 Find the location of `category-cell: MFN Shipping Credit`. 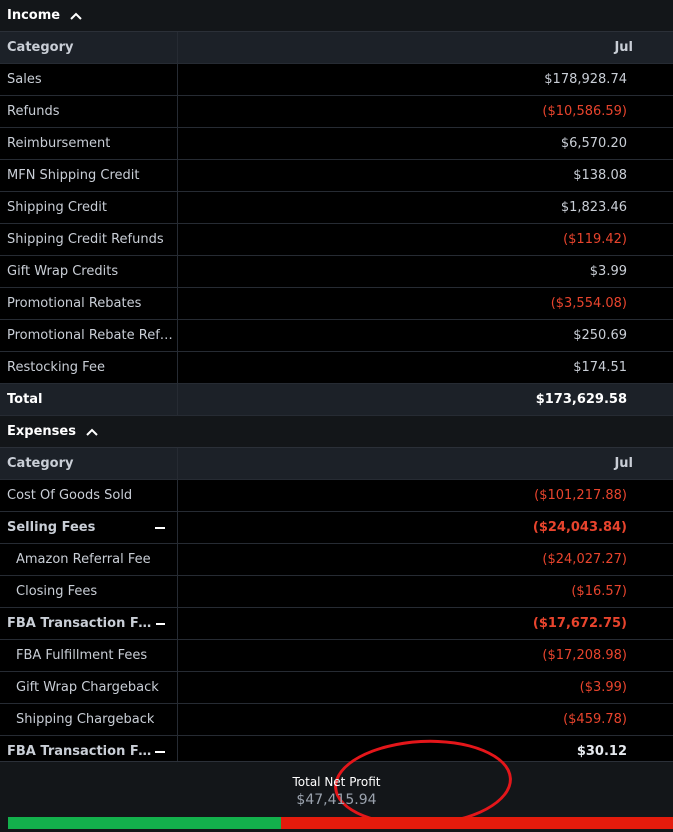

category-cell: MFN Shipping Credit is located at coordinates (89, 175).